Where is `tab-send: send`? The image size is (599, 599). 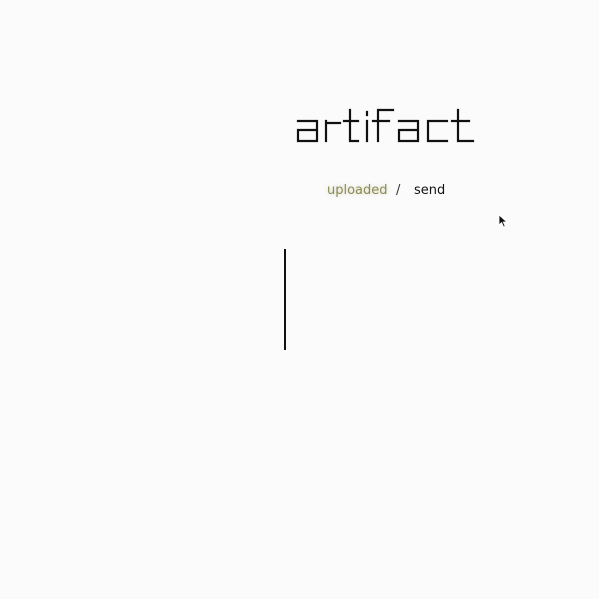
tab-send: send is located at coordinates (429, 191).